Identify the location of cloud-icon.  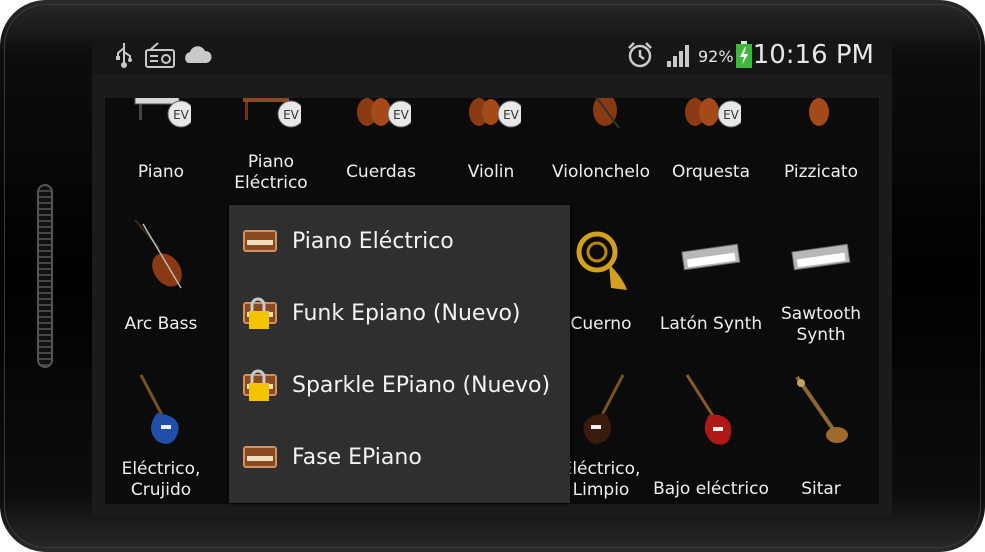
(197, 55).